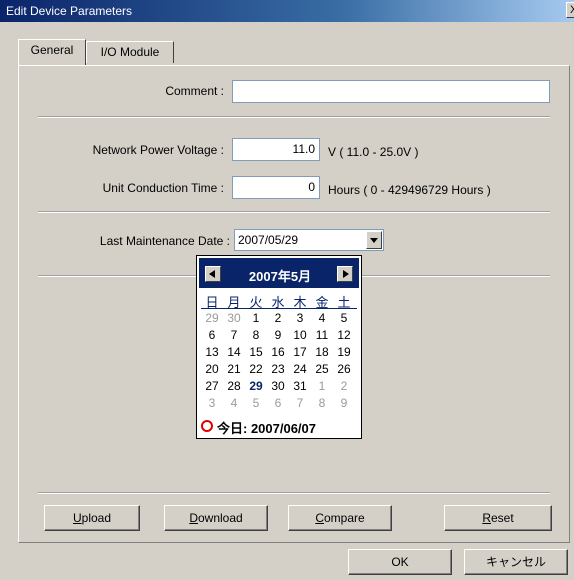 This screenshot has height=580, width=574. Describe the element at coordinates (158, 150) in the screenshot. I see `voltage-label: Network Power Voltage :` at that location.